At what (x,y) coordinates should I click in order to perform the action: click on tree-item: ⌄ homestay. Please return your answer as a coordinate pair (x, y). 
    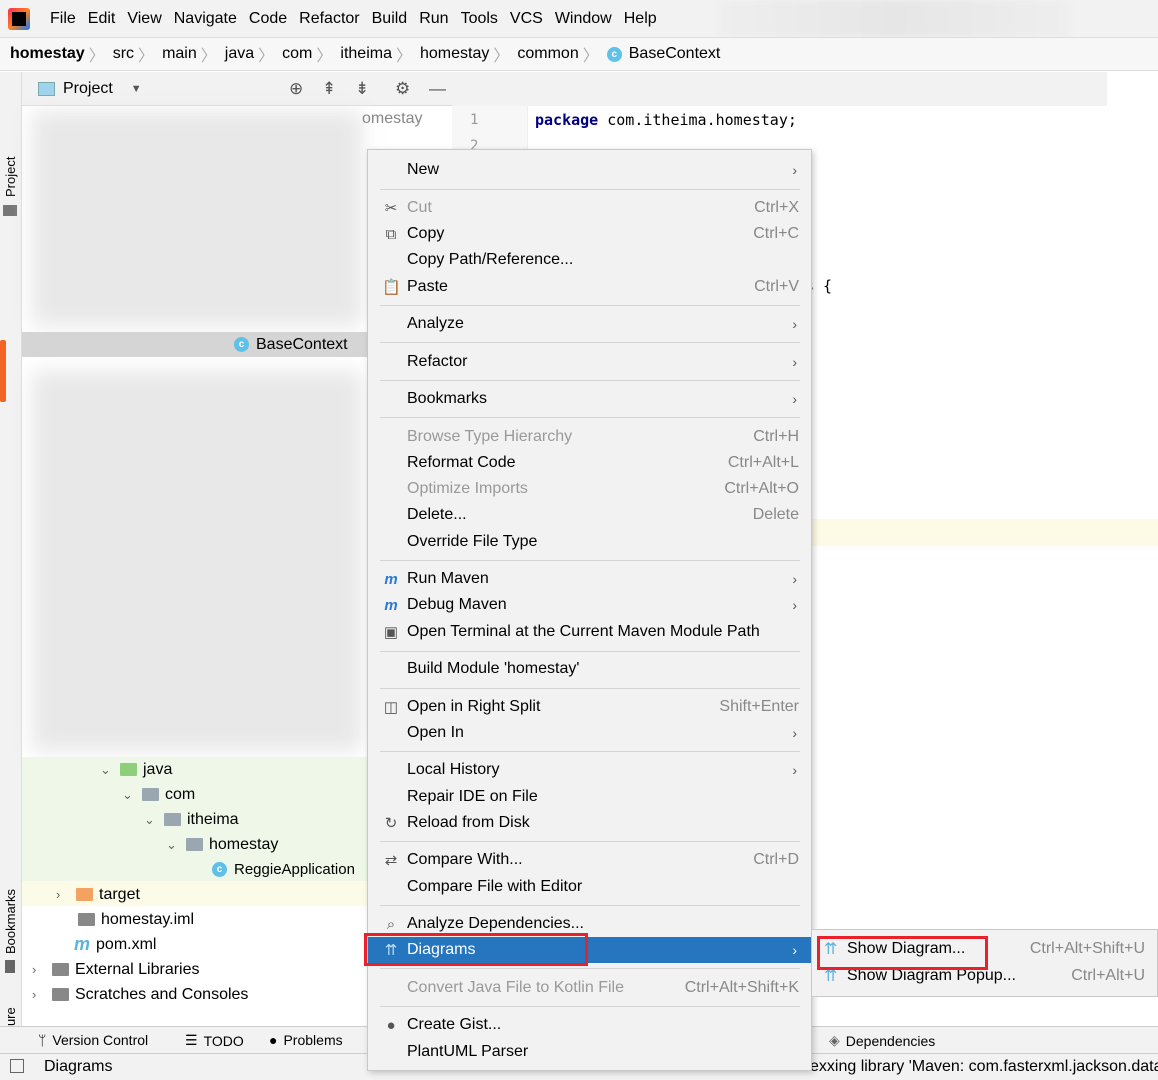
    Looking at the image, I should click on (194, 844).